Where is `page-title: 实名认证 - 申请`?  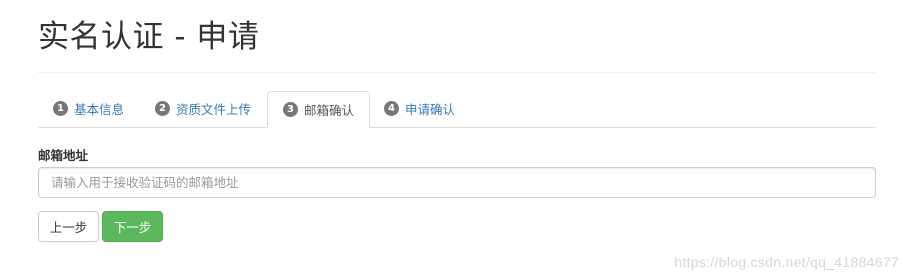
page-title: 实名认证 - 申请 is located at coordinates (149, 37).